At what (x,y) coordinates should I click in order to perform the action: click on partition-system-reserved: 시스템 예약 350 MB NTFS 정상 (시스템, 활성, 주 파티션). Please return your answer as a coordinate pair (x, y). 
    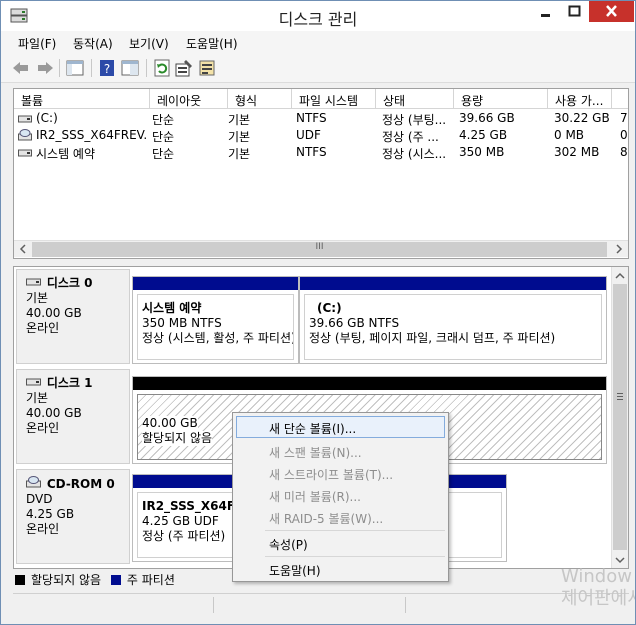
    Looking at the image, I should click on (215, 320).